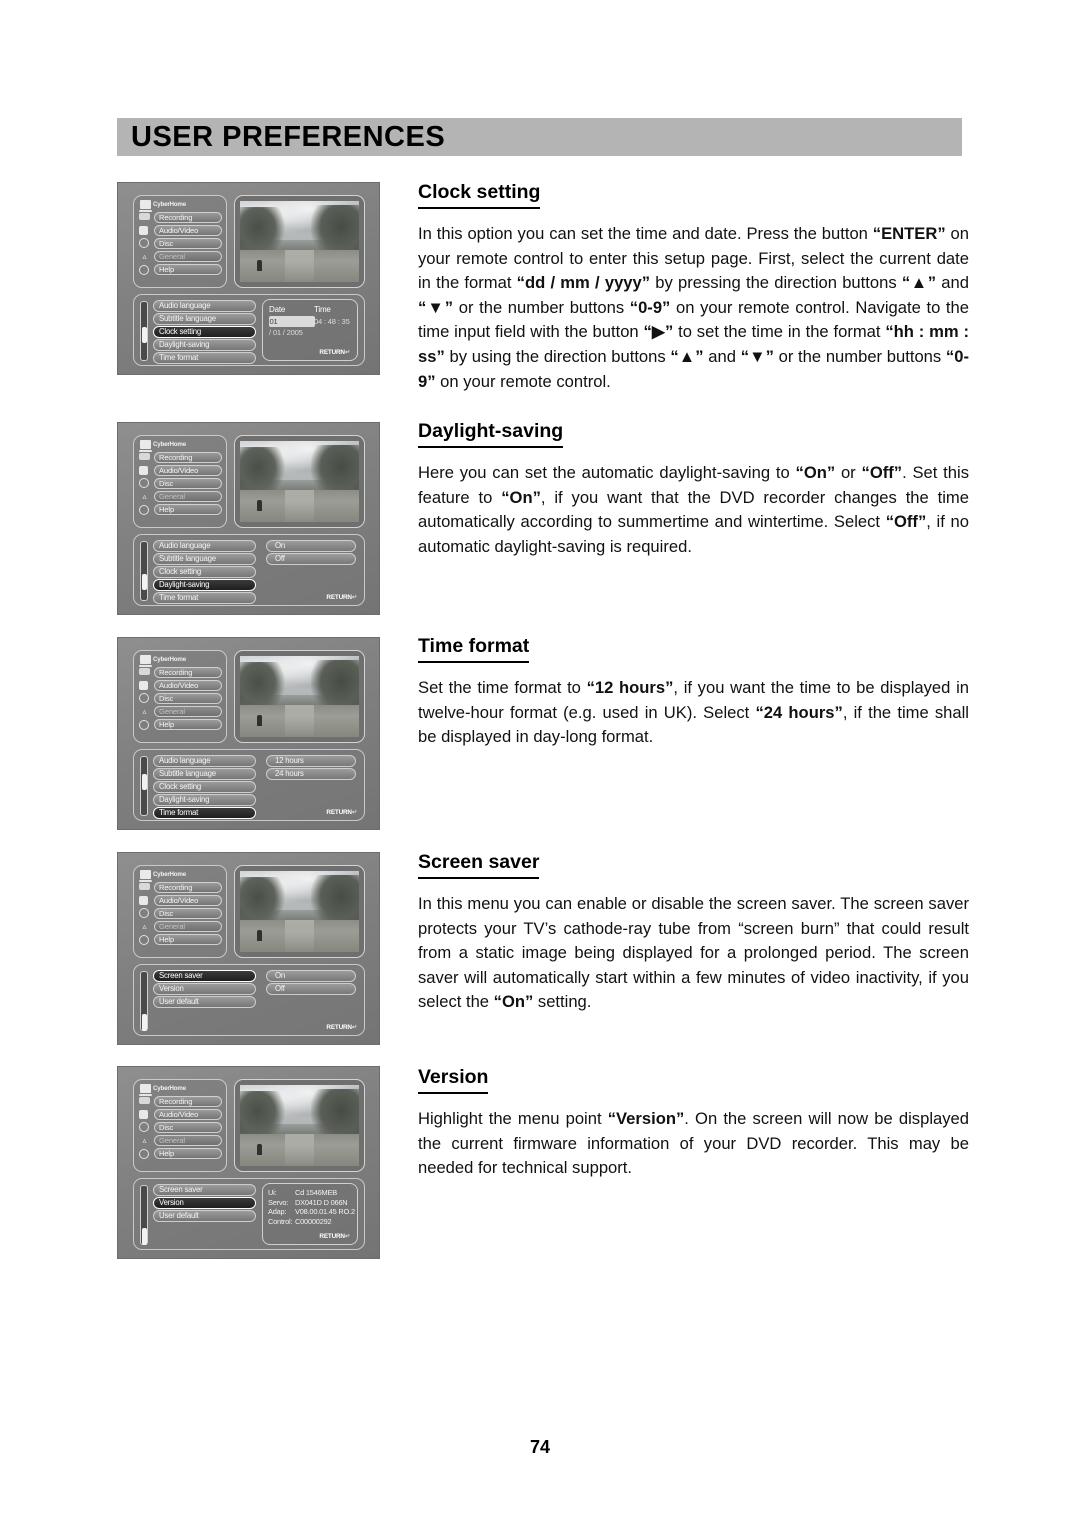 The height and width of the screenshot is (1529, 1080). What do you see at coordinates (162, 876) in the screenshot?
I see `osd-brand: CyberHome` at bounding box center [162, 876].